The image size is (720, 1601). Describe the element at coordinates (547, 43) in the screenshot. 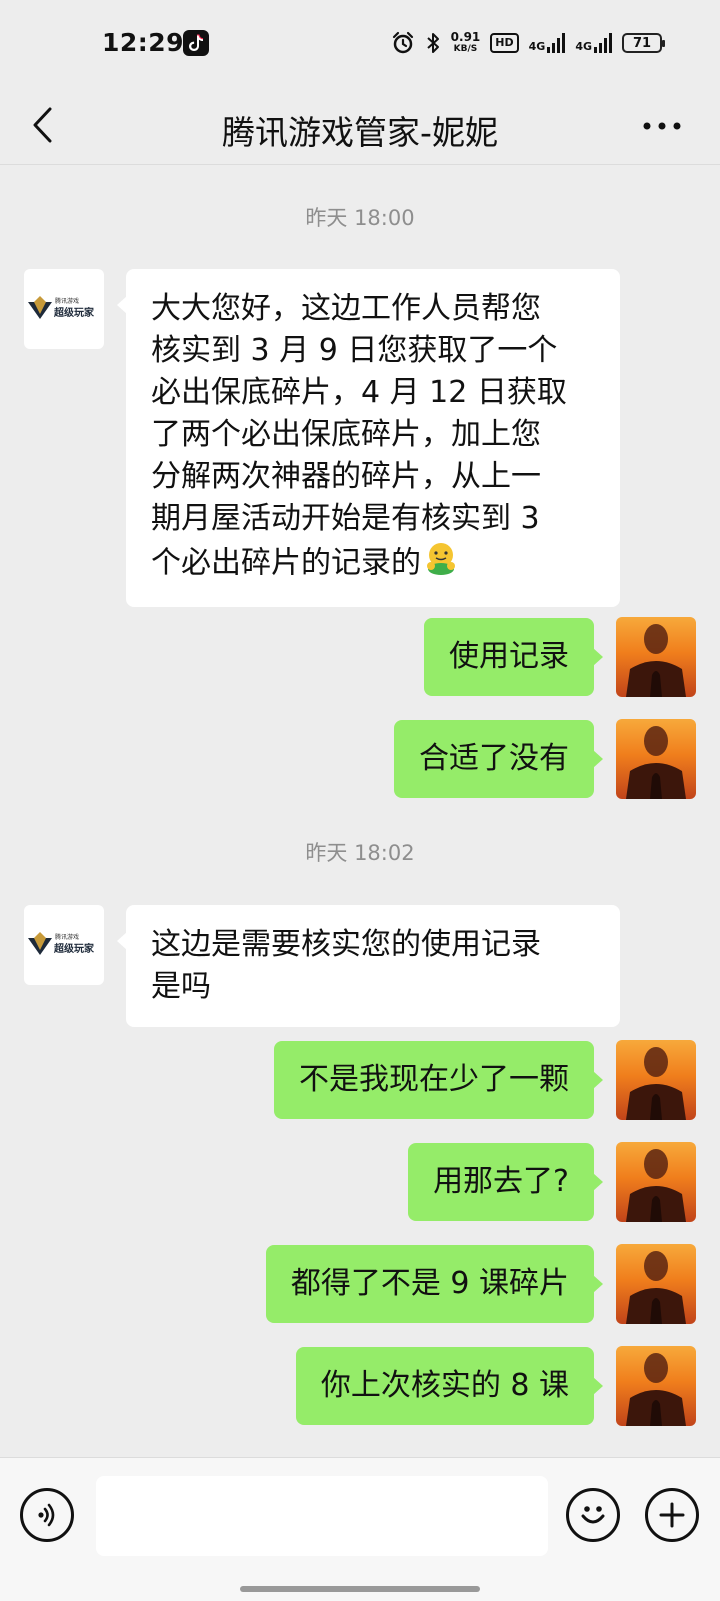

I see `signal-1: 4G` at that location.